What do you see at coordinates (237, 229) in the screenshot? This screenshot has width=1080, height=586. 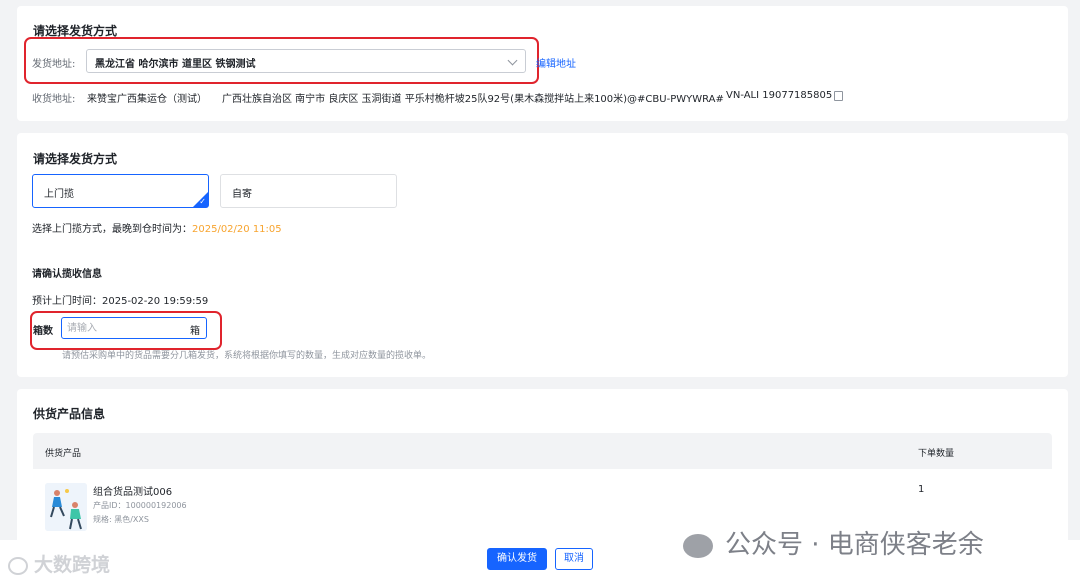 I see `deadline-time: 2025/02/20 11:05` at bounding box center [237, 229].